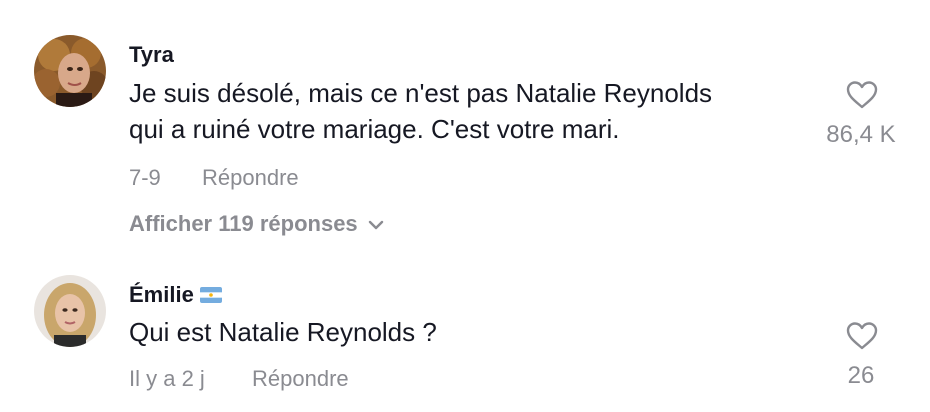 This screenshot has width=930, height=412. Describe the element at coordinates (161, 294) in the screenshot. I see `comment-username-label: Émilie` at that location.